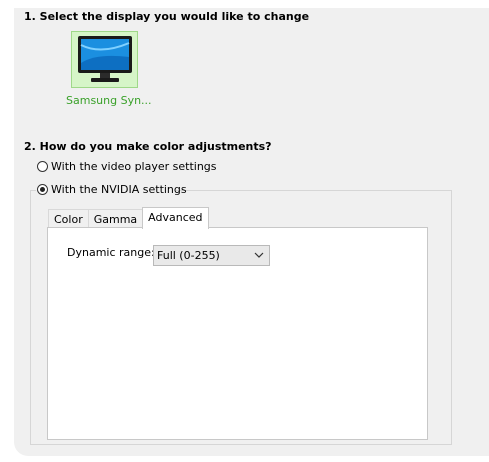  I want to click on monitor-icon, so click(105, 59).